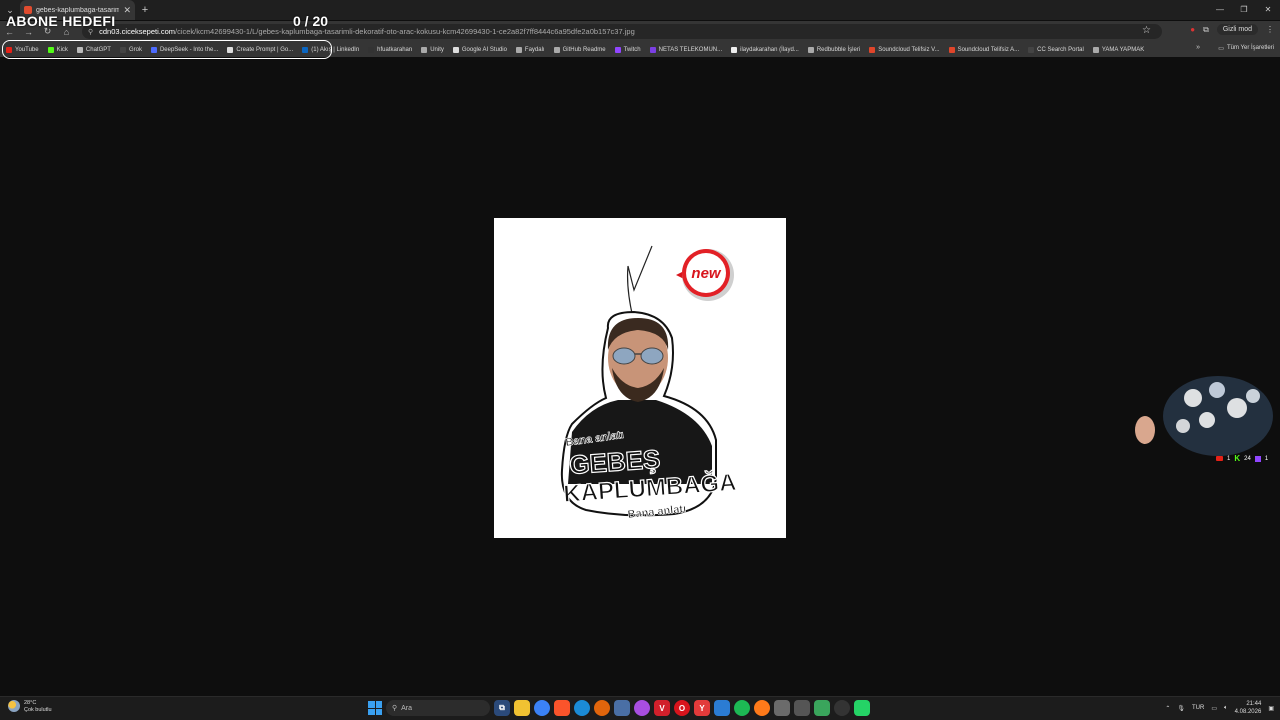  I want to click on spotify-icon, so click(742, 708).